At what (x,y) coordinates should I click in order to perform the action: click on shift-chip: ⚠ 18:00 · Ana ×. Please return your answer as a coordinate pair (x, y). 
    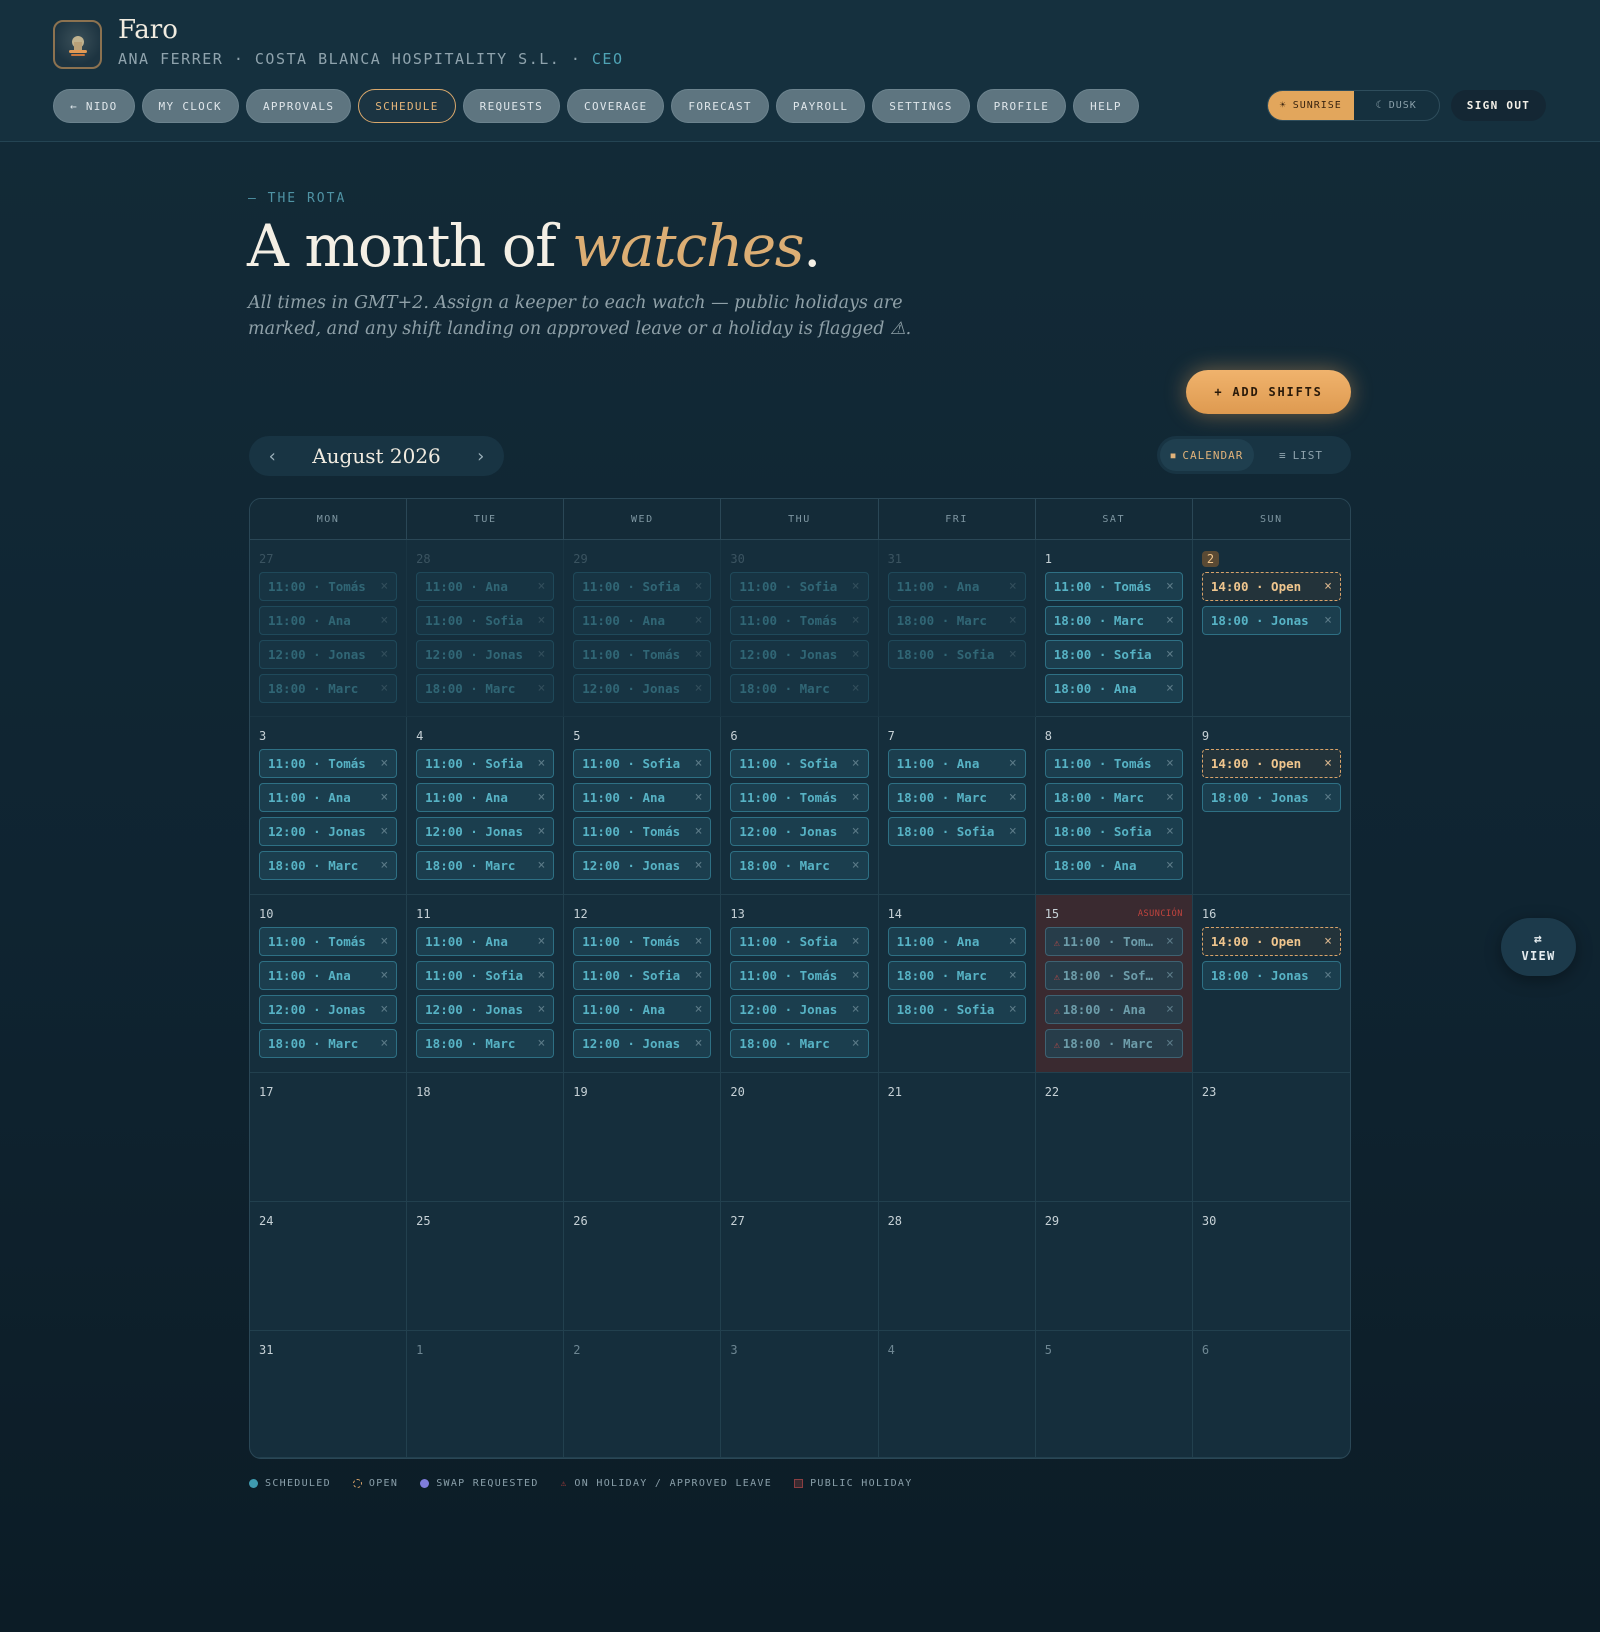
    Looking at the image, I should click on (1113, 1009).